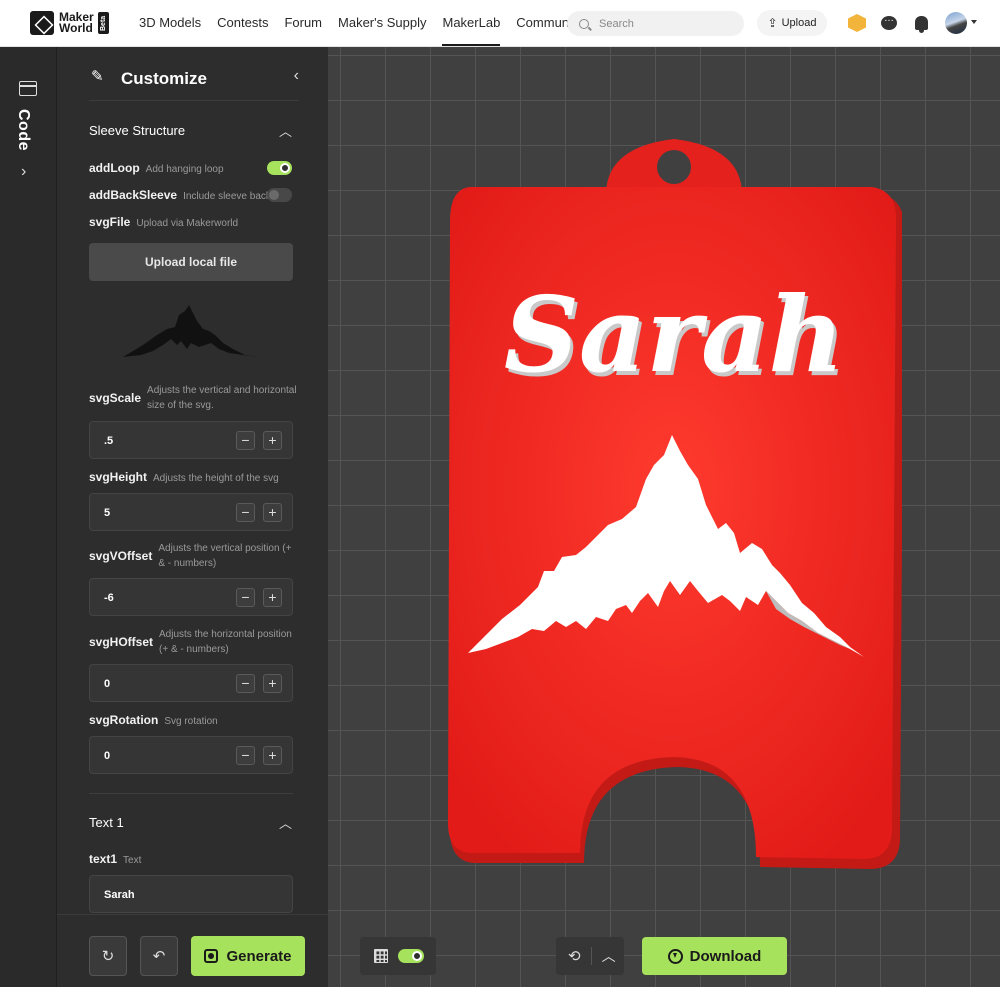 This screenshot has width=1000, height=987. What do you see at coordinates (191, 793) in the screenshot?
I see `section-divider` at bounding box center [191, 793].